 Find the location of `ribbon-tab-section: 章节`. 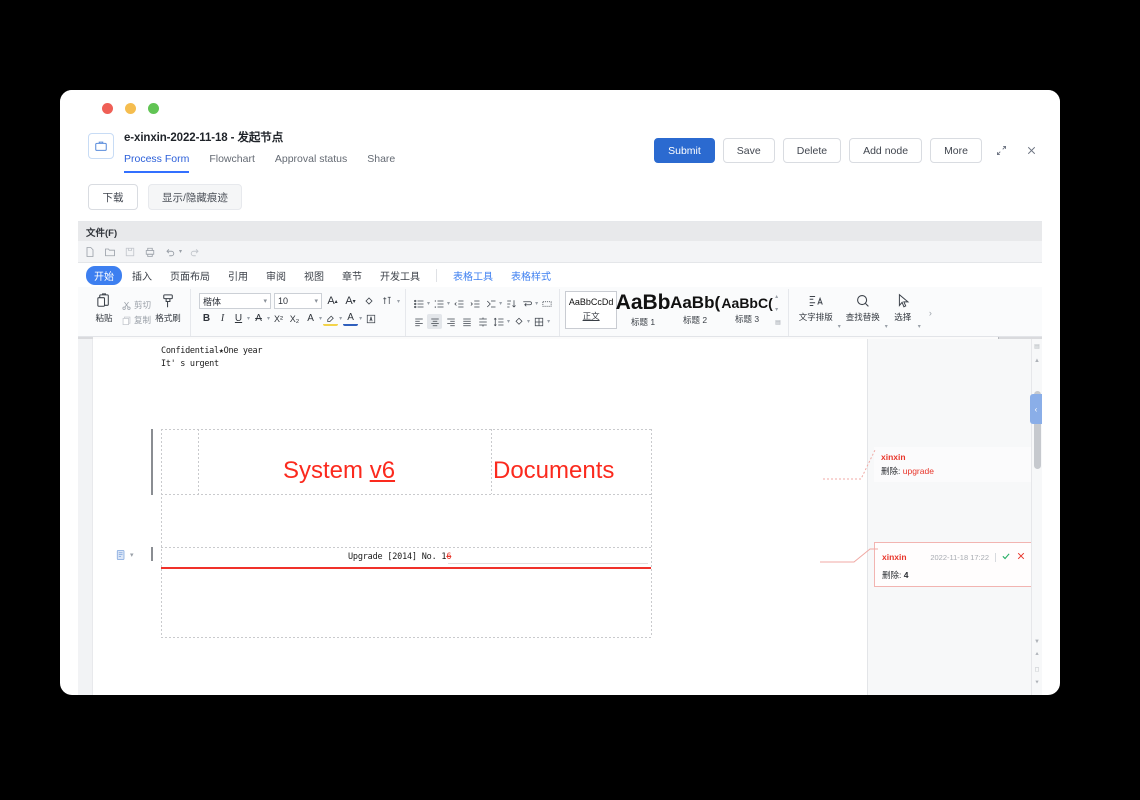

ribbon-tab-section: 章节 is located at coordinates (352, 275).